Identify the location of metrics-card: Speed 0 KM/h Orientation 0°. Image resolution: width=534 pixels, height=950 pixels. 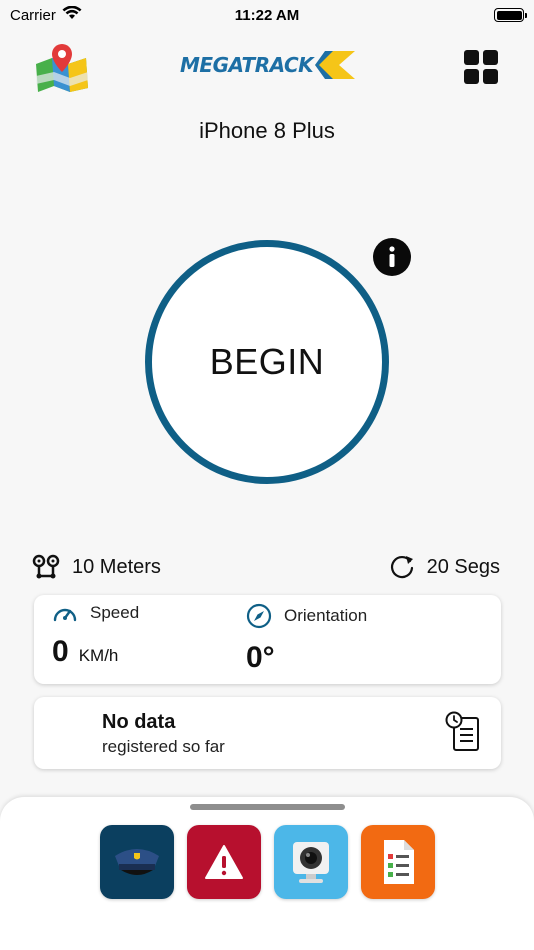
(267, 639).